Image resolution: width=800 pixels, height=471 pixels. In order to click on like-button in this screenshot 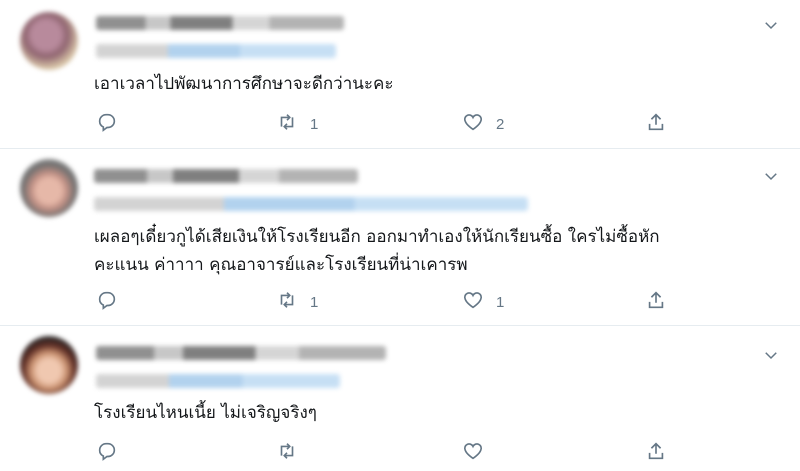, I will do `click(479, 453)`.